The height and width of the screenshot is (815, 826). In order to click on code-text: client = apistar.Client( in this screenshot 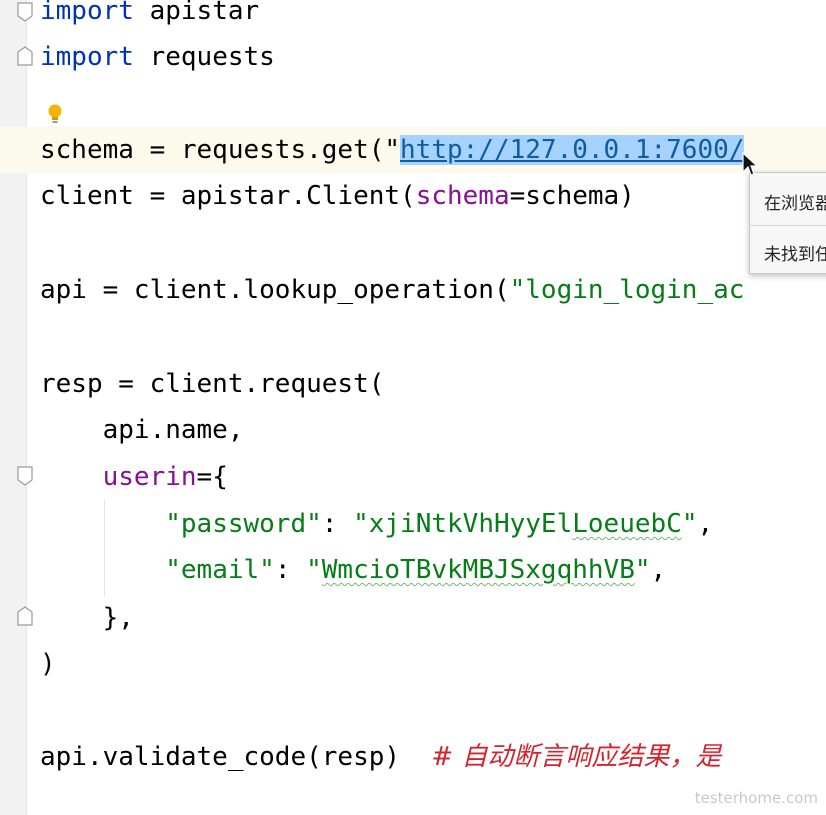, I will do `click(228, 196)`.